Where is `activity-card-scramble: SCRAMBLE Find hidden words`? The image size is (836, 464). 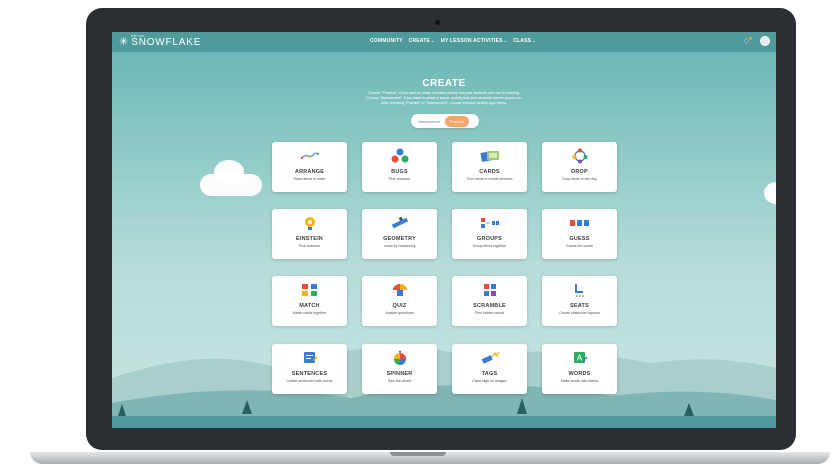
activity-card-scramble: SCRAMBLE Find hidden words is located at coordinates (489, 301).